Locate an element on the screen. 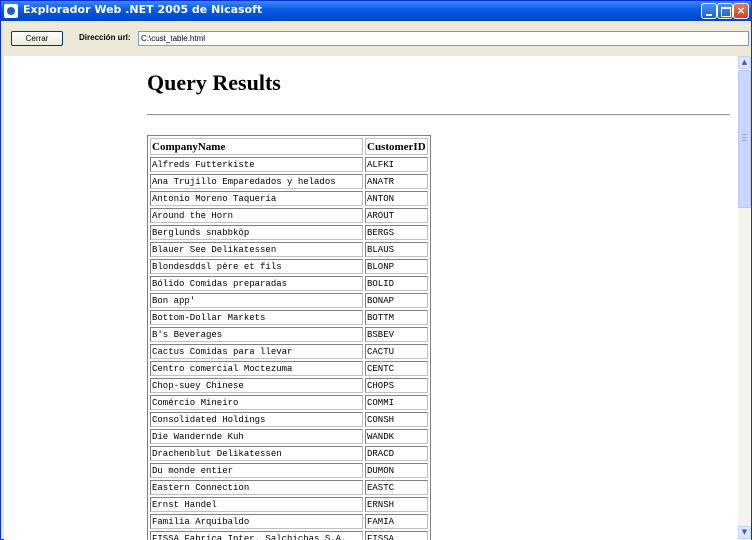 Image resolution: width=752 pixels, height=540 pixels. table-row: Comércio Mineiro COMMI is located at coordinates (289, 402).